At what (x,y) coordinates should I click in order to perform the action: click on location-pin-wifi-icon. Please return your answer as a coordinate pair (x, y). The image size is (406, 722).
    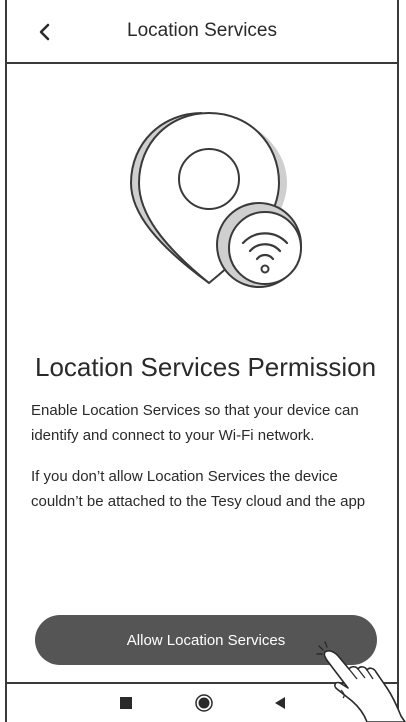
    Looking at the image, I should click on (215, 199).